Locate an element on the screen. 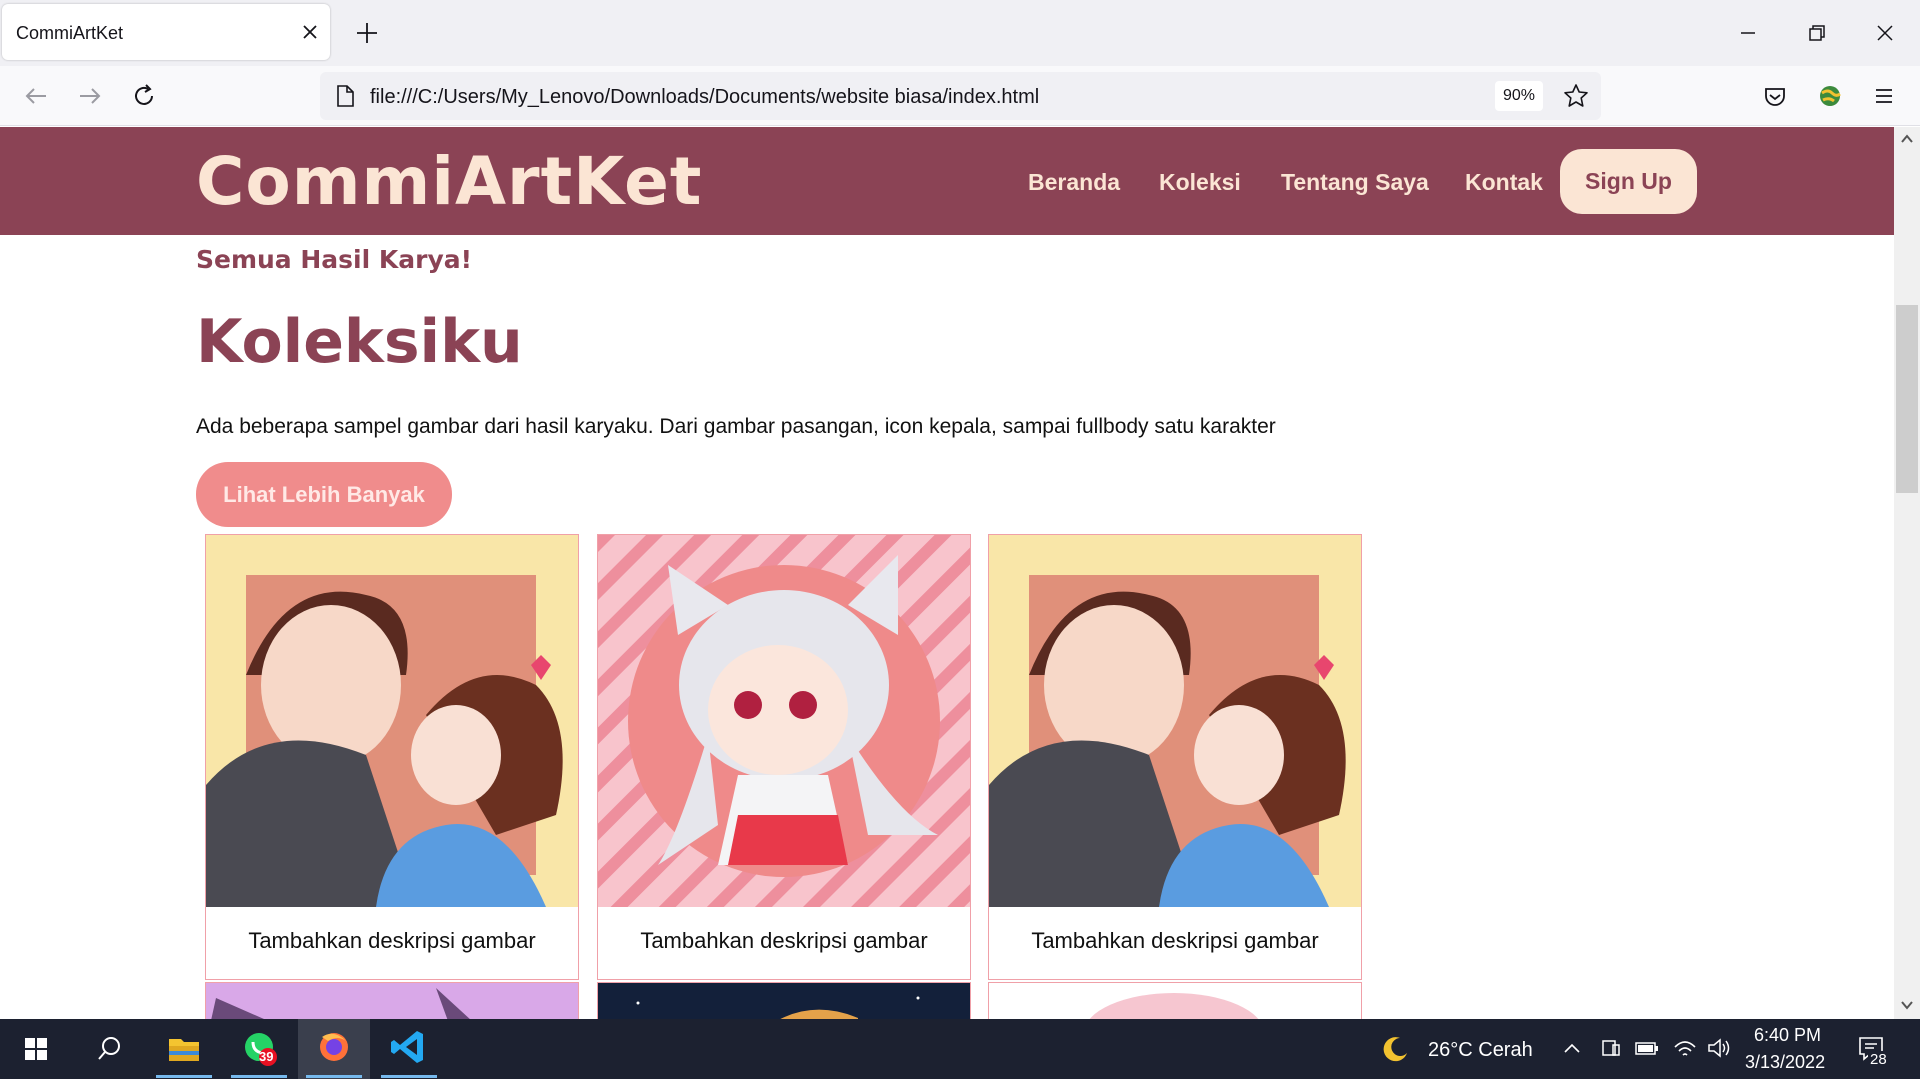  page-icon is located at coordinates (345, 96).